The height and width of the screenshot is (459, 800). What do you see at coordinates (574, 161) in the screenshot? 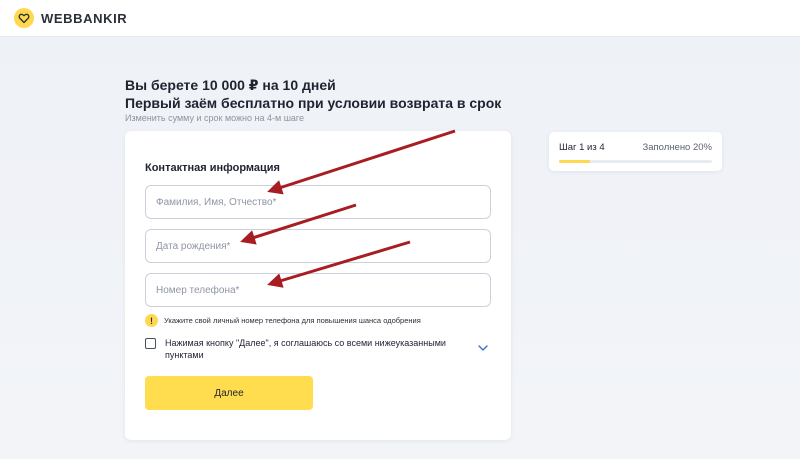
I see `progress-bar-fill` at bounding box center [574, 161].